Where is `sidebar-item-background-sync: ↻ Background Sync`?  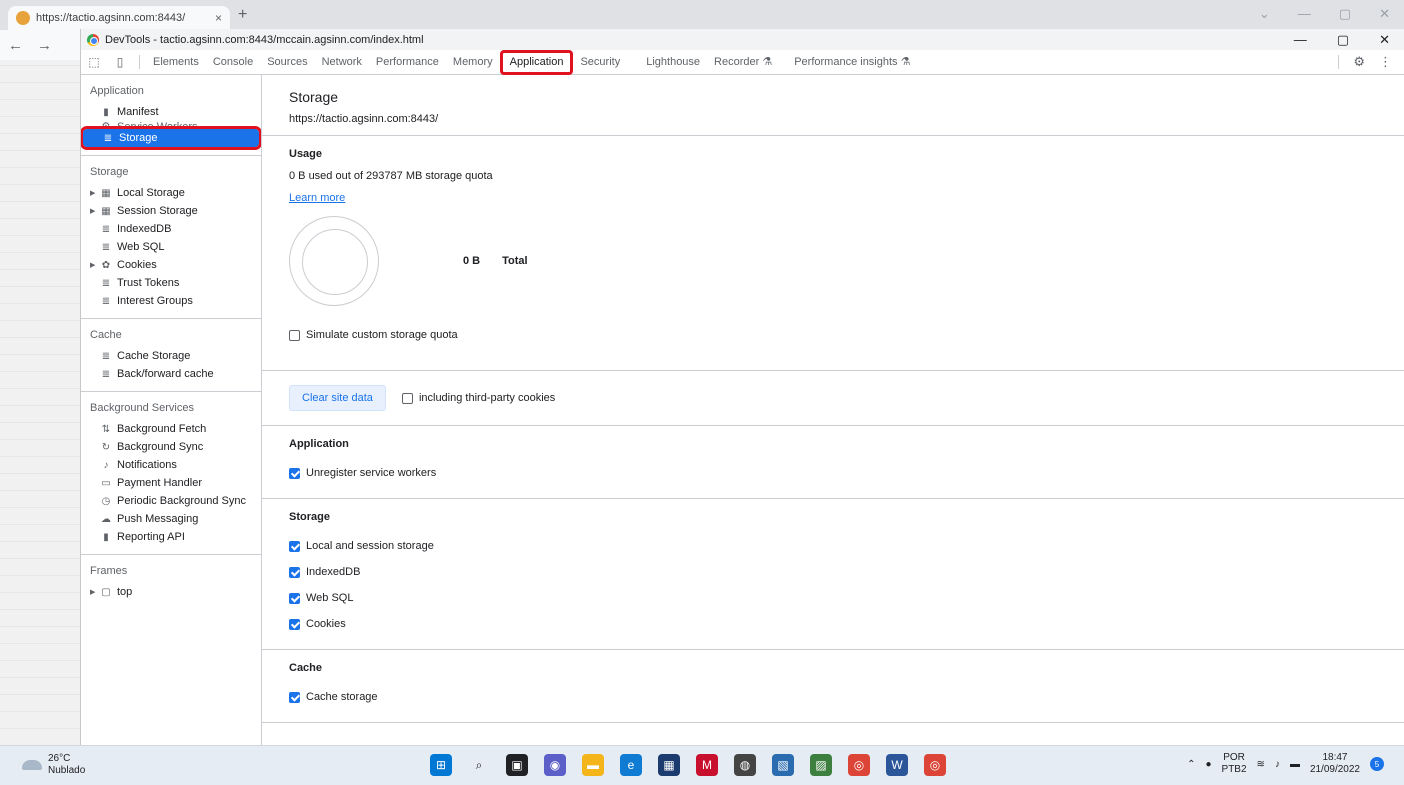 sidebar-item-background-sync: ↻ Background Sync is located at coordinates (171, 447).